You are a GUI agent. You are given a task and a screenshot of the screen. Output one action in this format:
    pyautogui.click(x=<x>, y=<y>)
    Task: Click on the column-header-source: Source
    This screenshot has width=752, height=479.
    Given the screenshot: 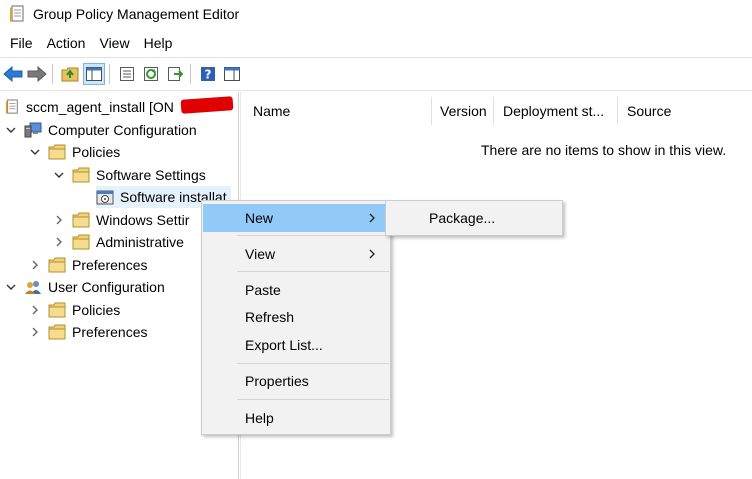 What is the action you would take?
    pyautogui.click(x=685, y=111)
    